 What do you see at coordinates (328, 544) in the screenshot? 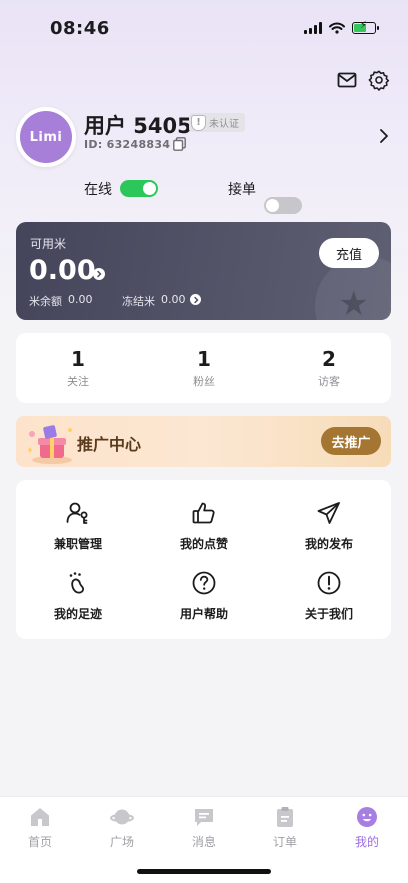
I see `menu-item-label: 我的发布` at bounding box center [328, 544].